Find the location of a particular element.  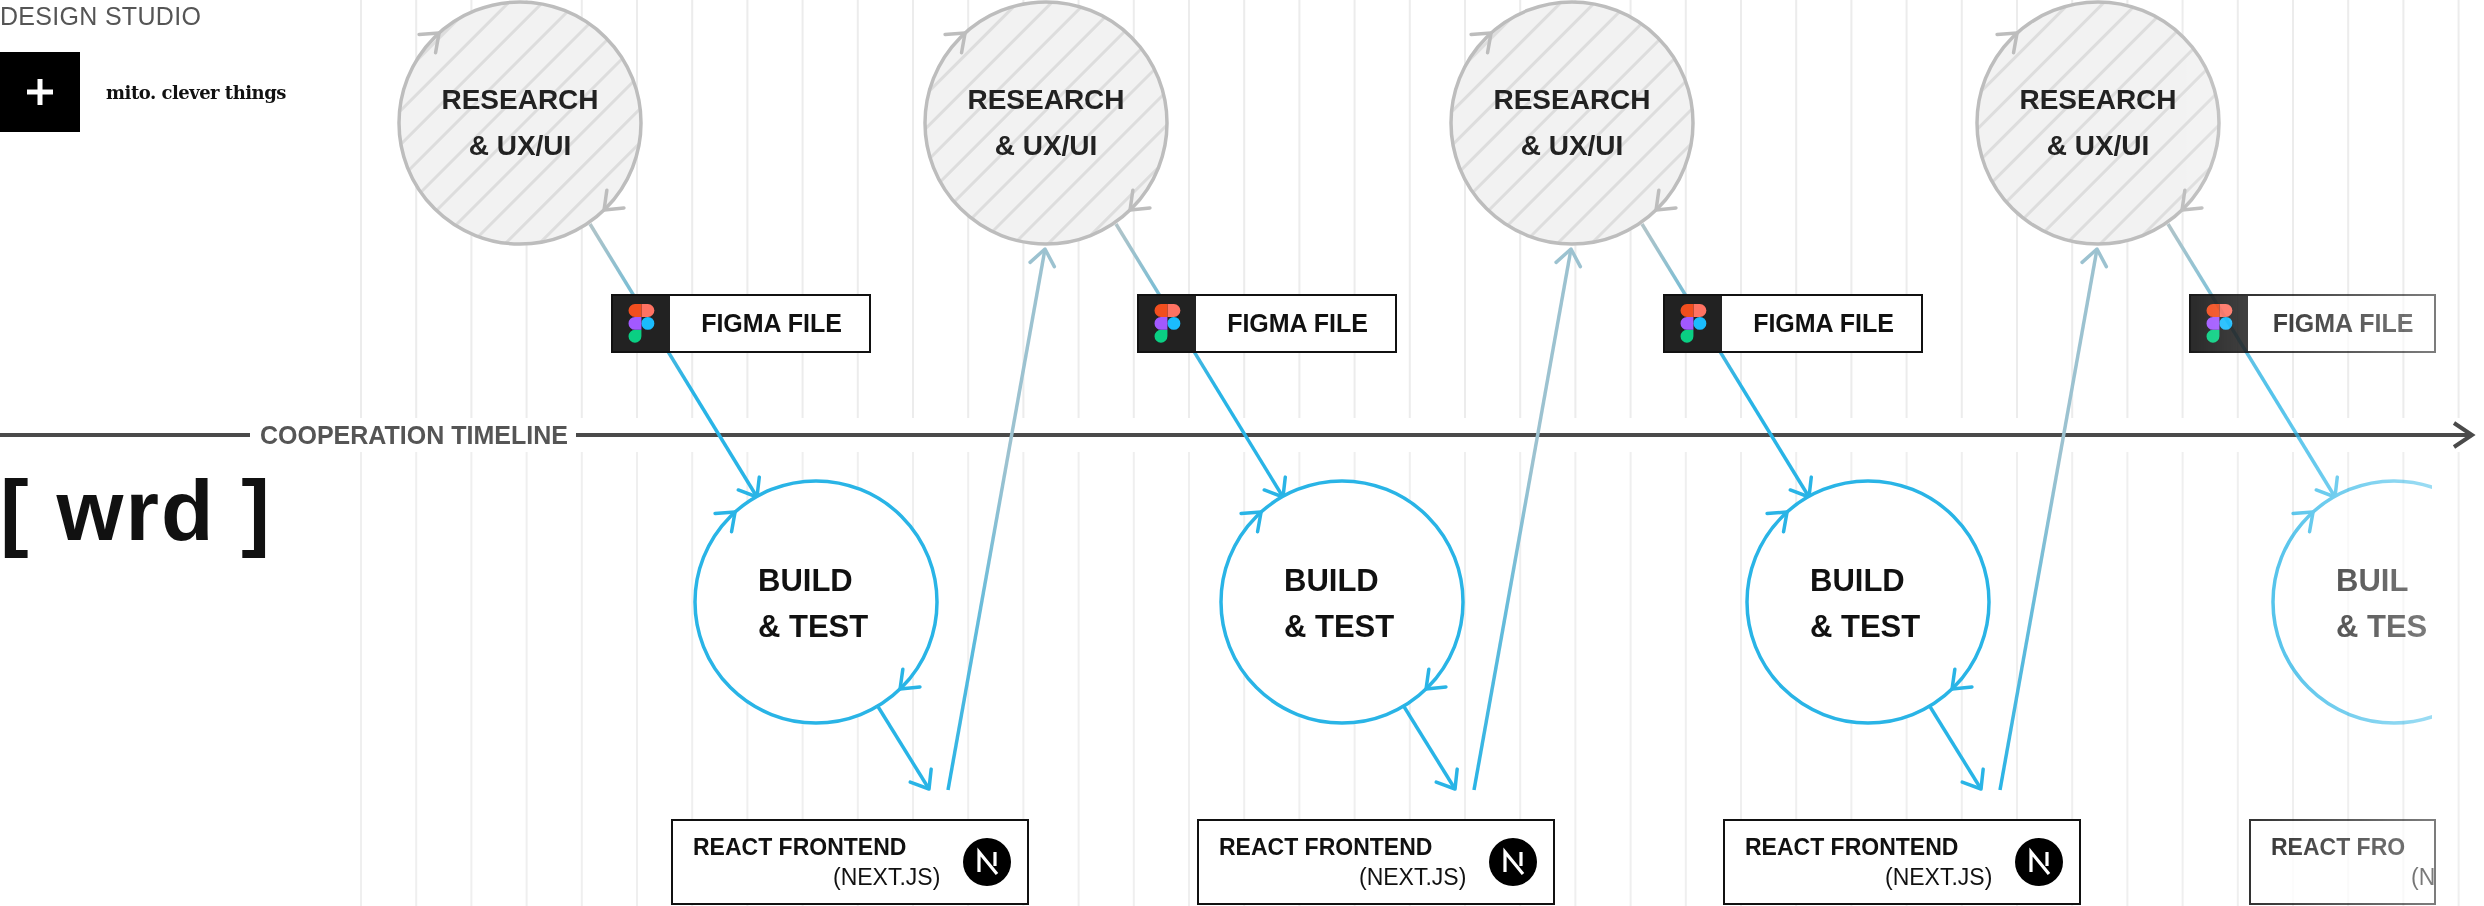

circle-label: BUIL & TES is located at coordinates (2382, 604).